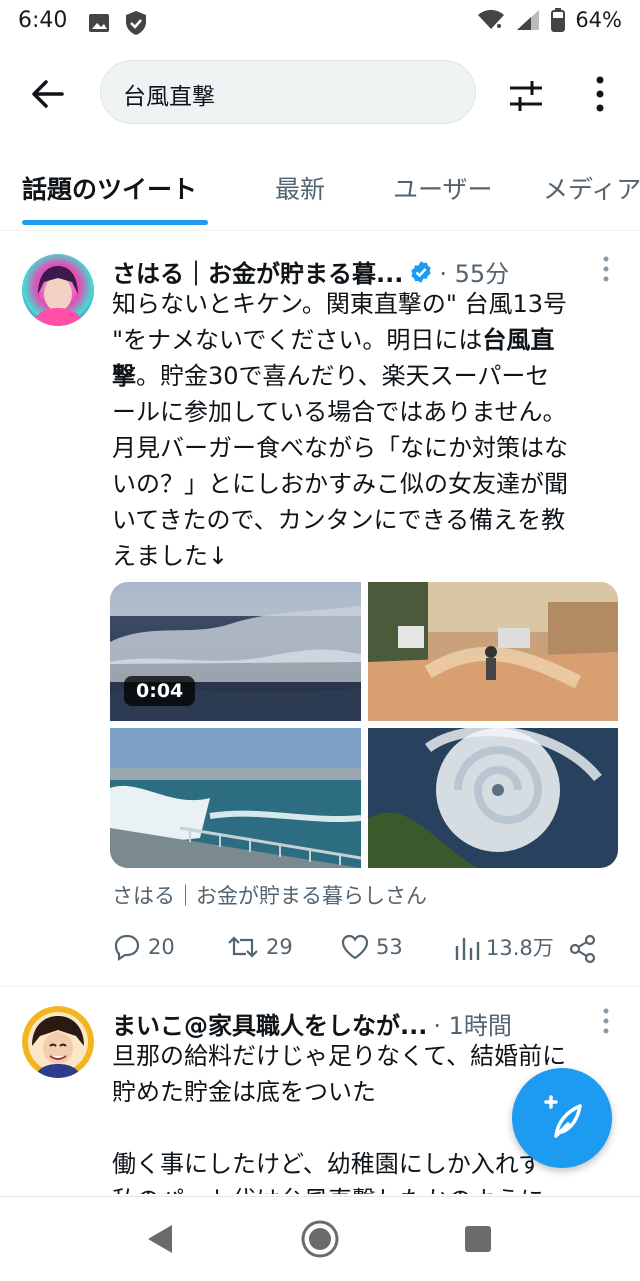  What do you see at coordinates (478, 1239) in the screenshot?
I see `recents-nav-icon` at bounding box center [478, 1239].